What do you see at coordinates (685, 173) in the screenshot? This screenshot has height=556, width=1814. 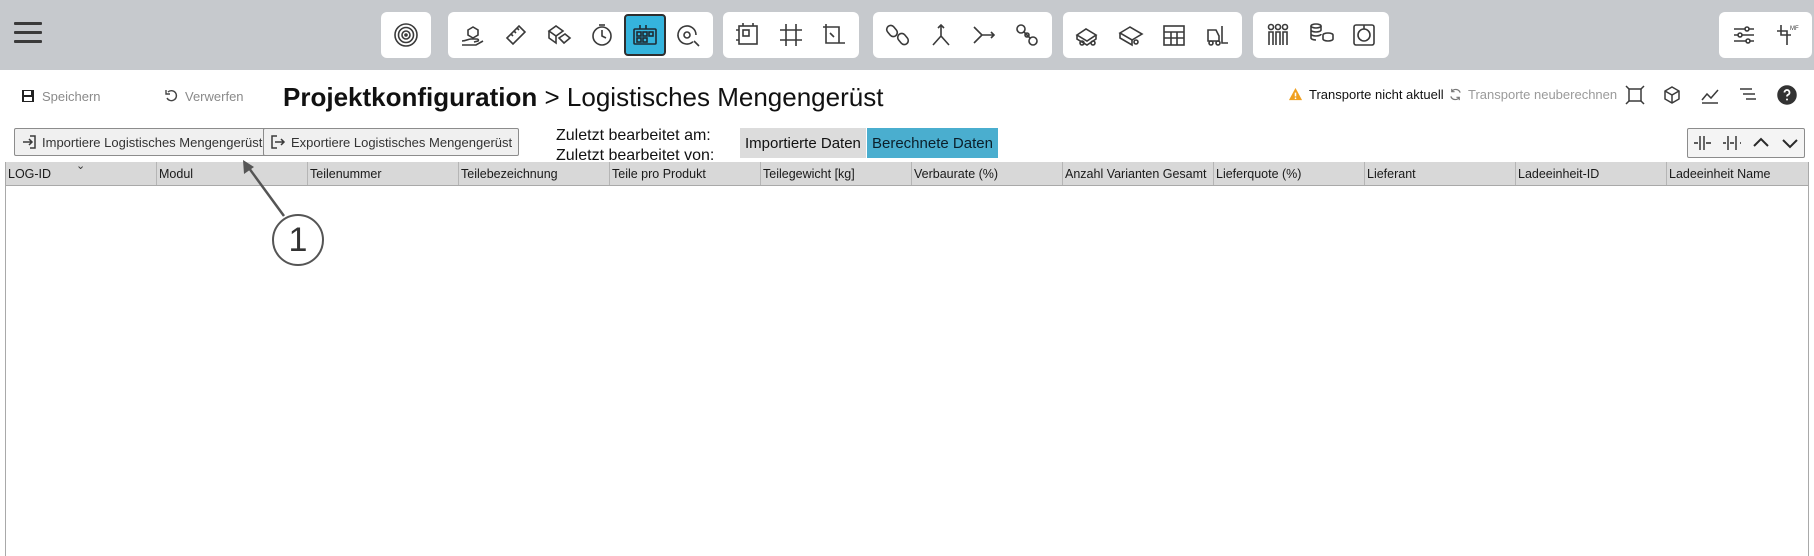 I see `column-header-teile-pro-produkt: Teile pro Produkt` at bounding box center [685, 173].